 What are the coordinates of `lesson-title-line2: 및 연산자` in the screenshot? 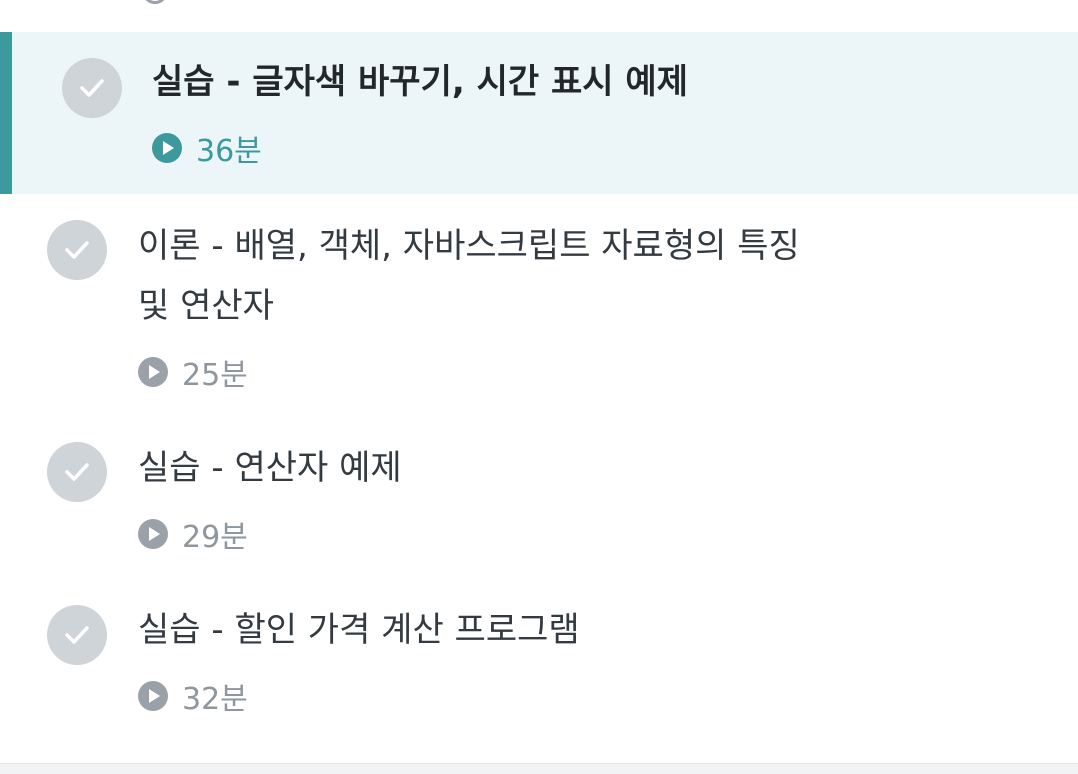 It's located at (206, 306).